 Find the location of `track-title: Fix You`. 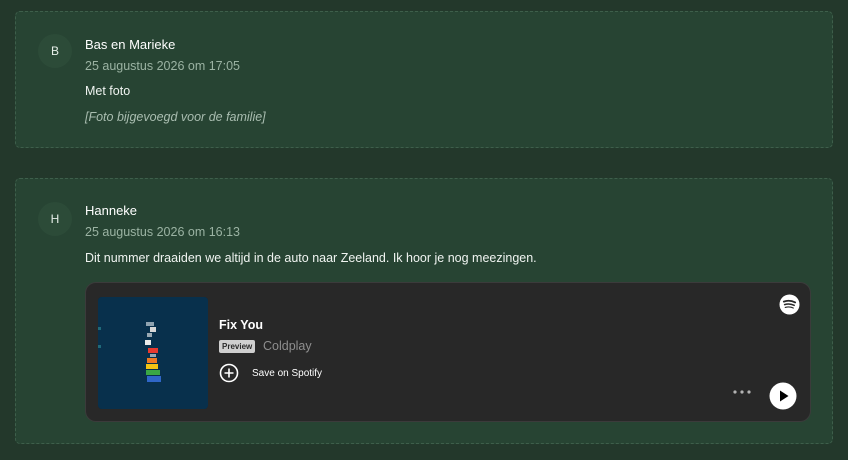

track-title: Fix You is located at coordinates (241, 325).